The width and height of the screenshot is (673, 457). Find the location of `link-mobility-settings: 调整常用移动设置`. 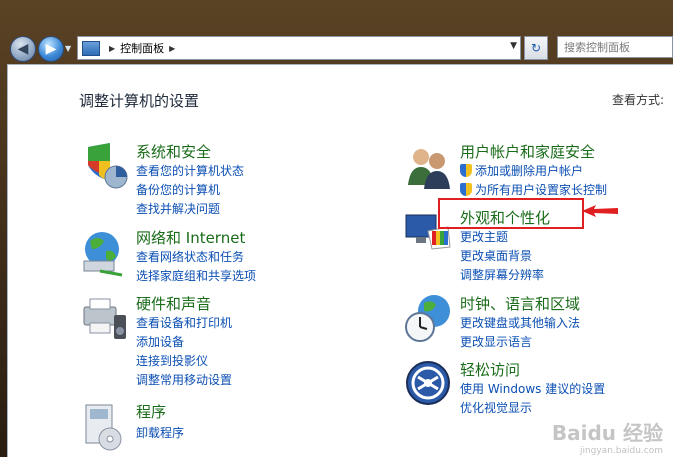

link-mobility-settings: 调整常用移动设置 is located at coordinates (184, 379).